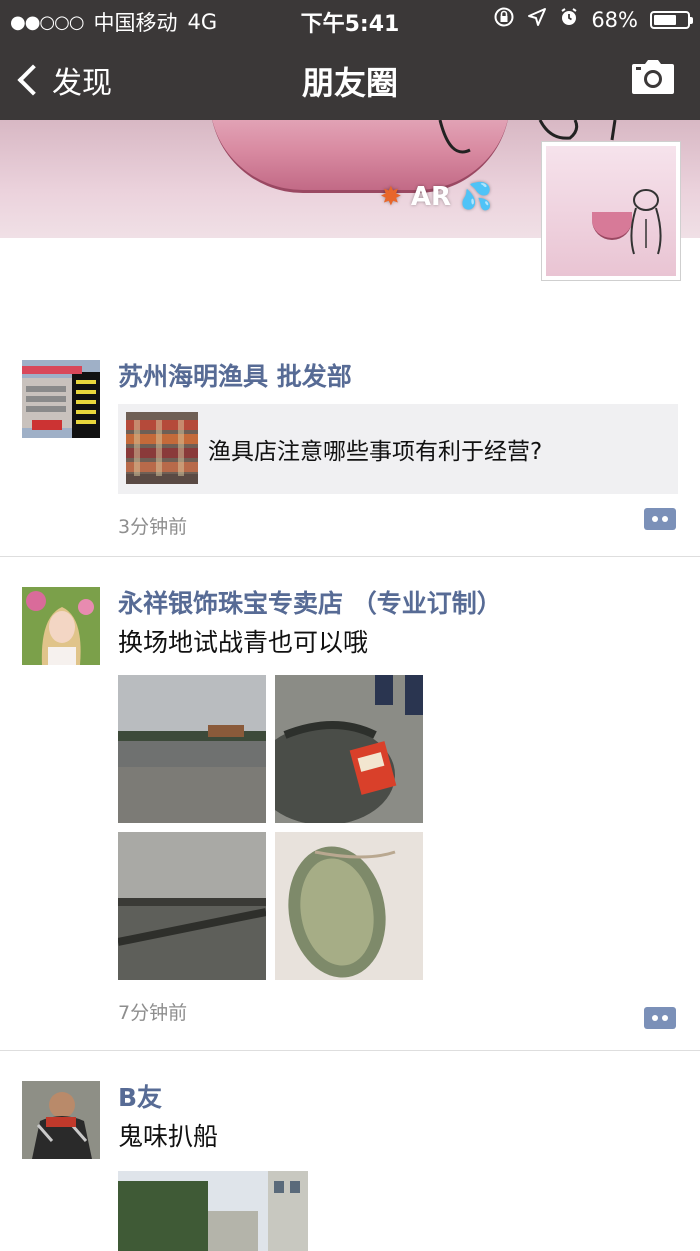  I want to click on avatar-doodle, so click(646, 222).